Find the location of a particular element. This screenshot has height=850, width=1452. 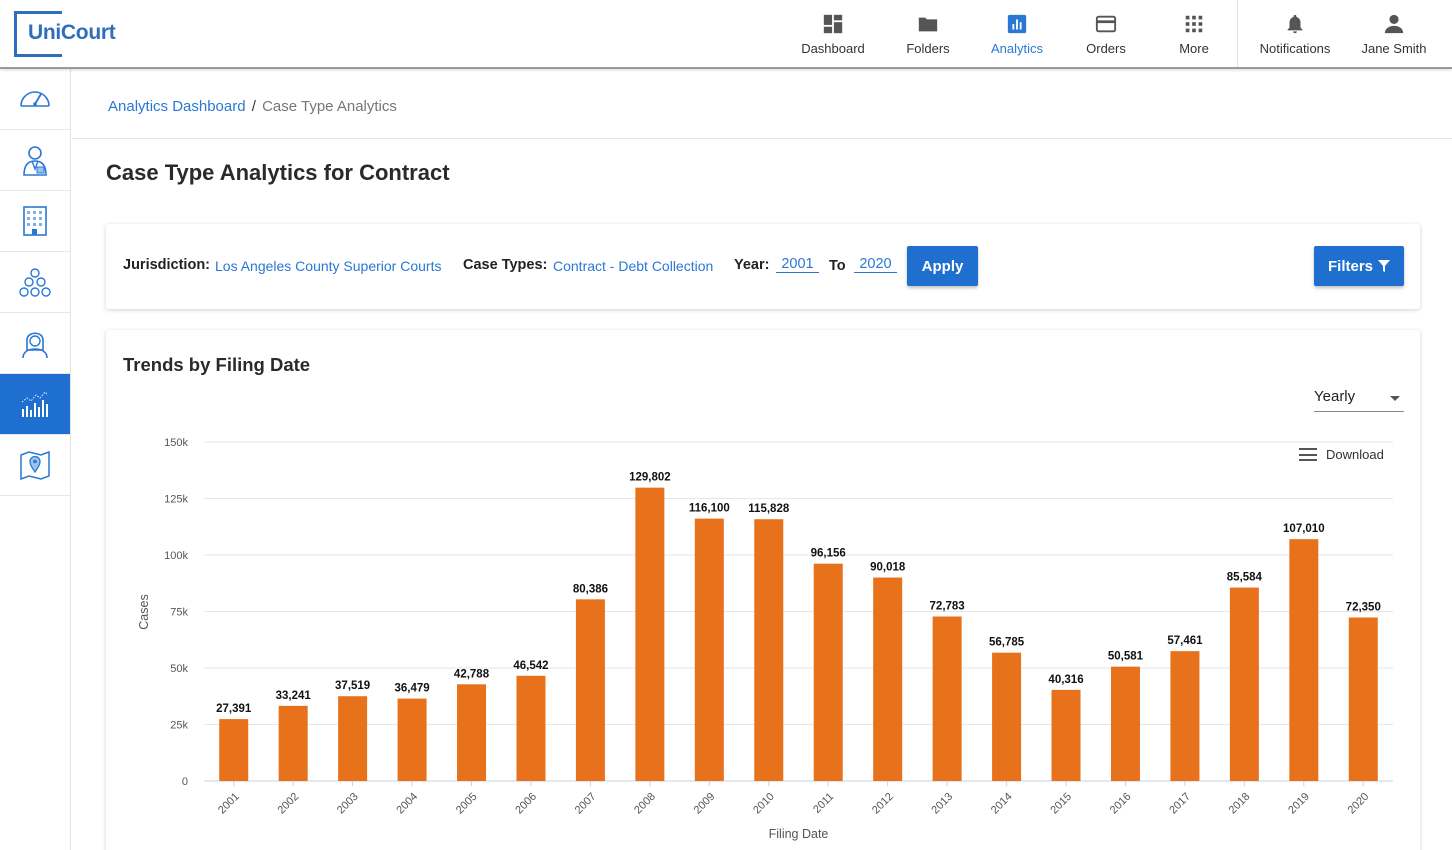

nav-folders-label: Folders is located at coordinates (928, 48).